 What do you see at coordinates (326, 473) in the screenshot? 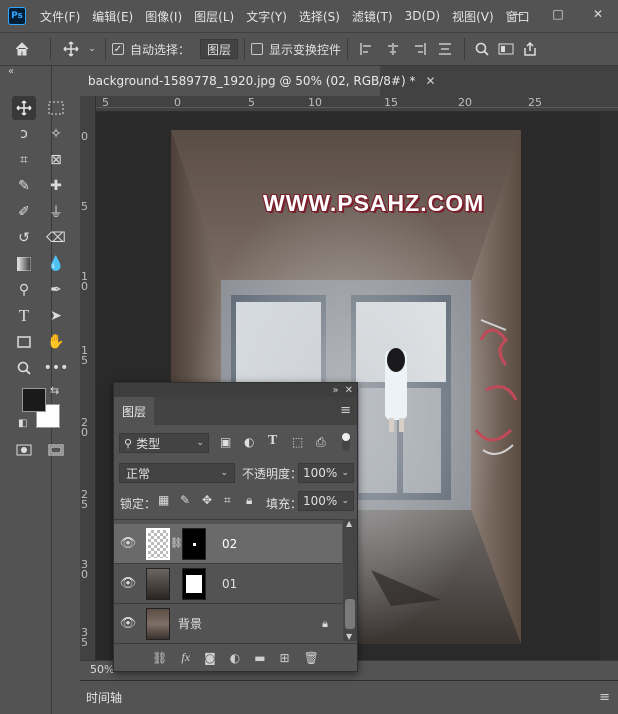
I see `opacity-field: 100% ⌄` at bounding box center [326, 473].